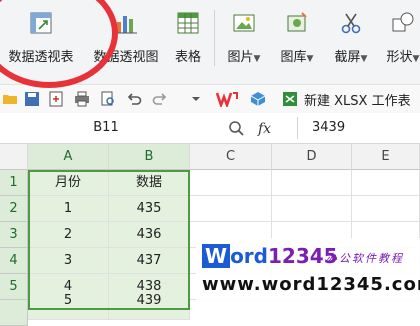 Image resolution: width=420 pixels, height=326 pixels. I want to click on undo-icon, so click(134, 99).